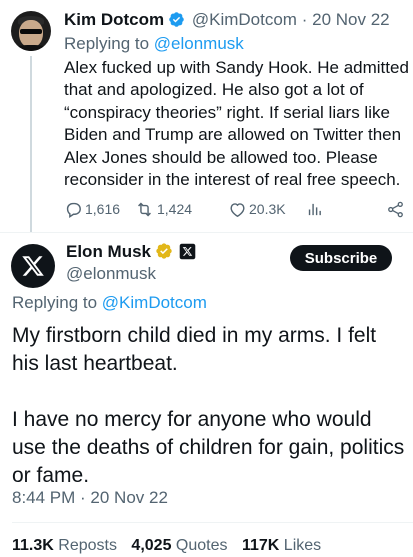  I want to click on avatar-face, so click(31, 34).